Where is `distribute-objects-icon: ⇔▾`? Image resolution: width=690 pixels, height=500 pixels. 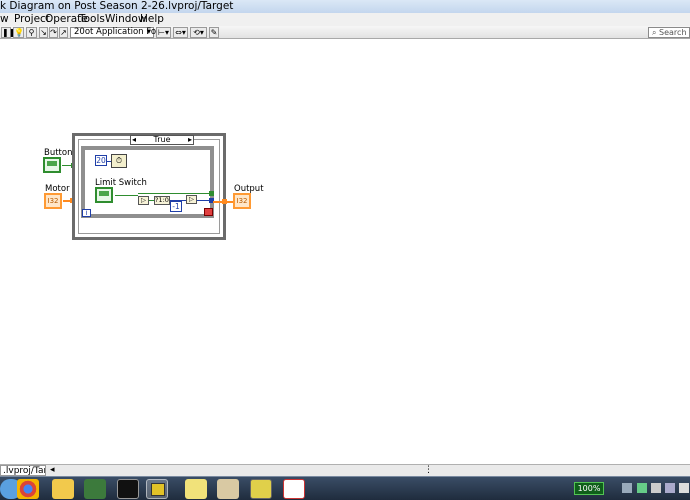 distribute-objects-icon: ⇔▾ is located at coordinates (180, 32).